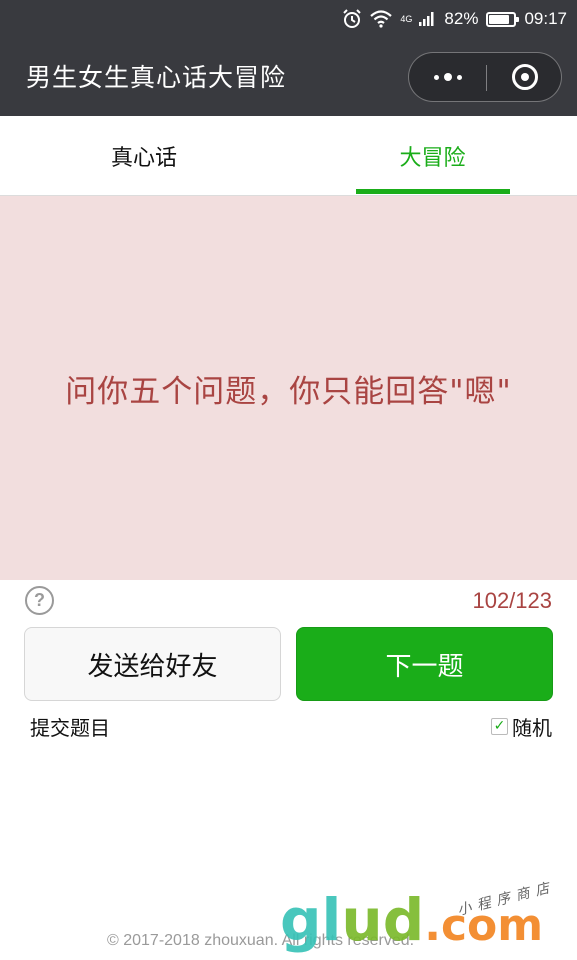 The width and height of the screenshot is (577, 960). What do you see at coordinates (156, 77) in the screenshot?
I see `page-title: 男生女生真心话大冒险` at bounding box center [156, 77].